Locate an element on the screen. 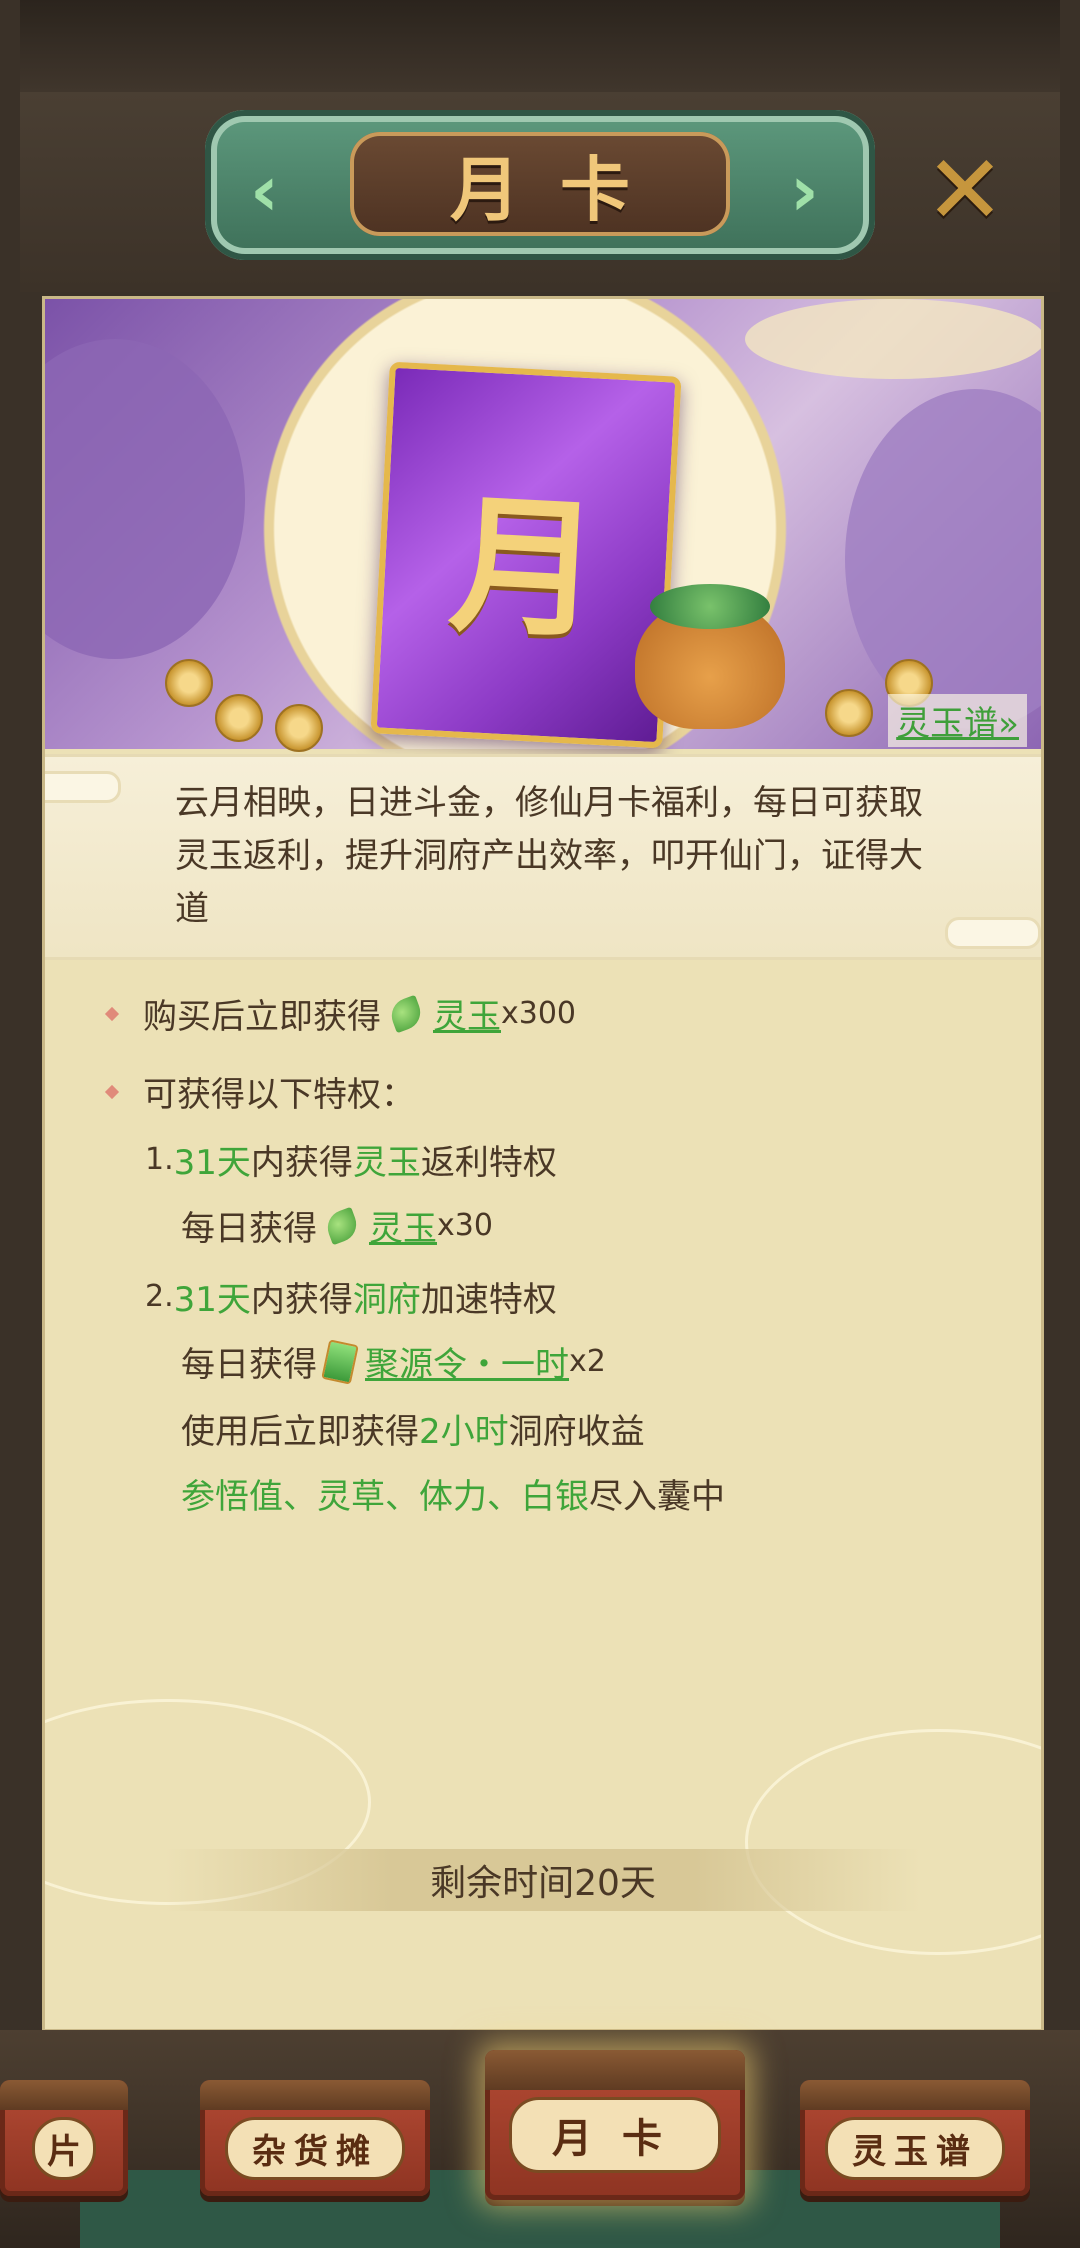 The image size is (1080, 2248). title-frame: 月卡 is located at coordinates (540, 184).